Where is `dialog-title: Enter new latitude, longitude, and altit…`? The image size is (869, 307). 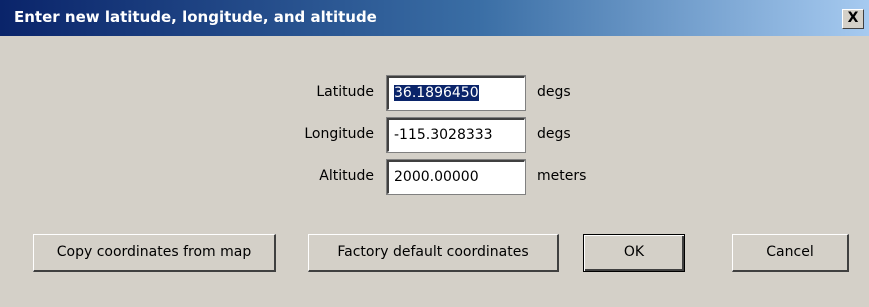 dialog-title: Enter new latitude, longitude, and altit… is located at coordinates (195, 17).